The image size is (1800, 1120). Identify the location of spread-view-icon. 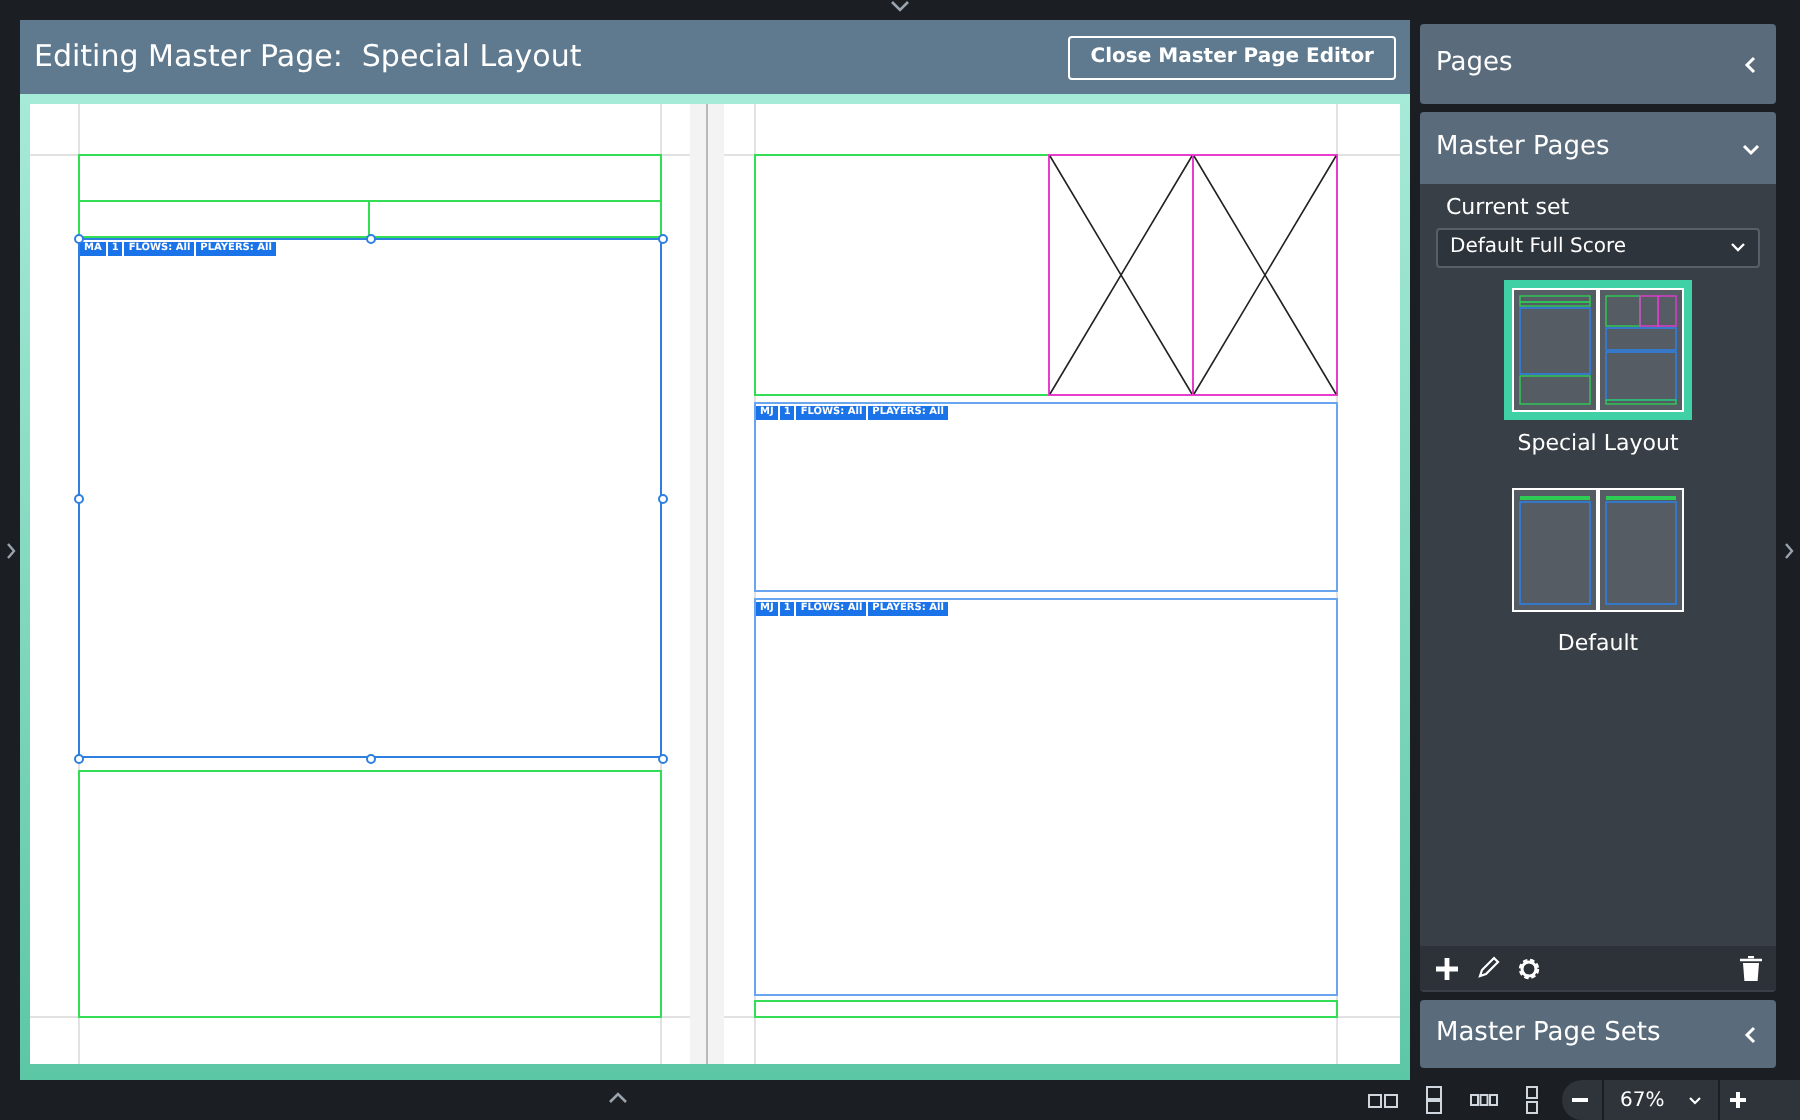
(1383, 1100).